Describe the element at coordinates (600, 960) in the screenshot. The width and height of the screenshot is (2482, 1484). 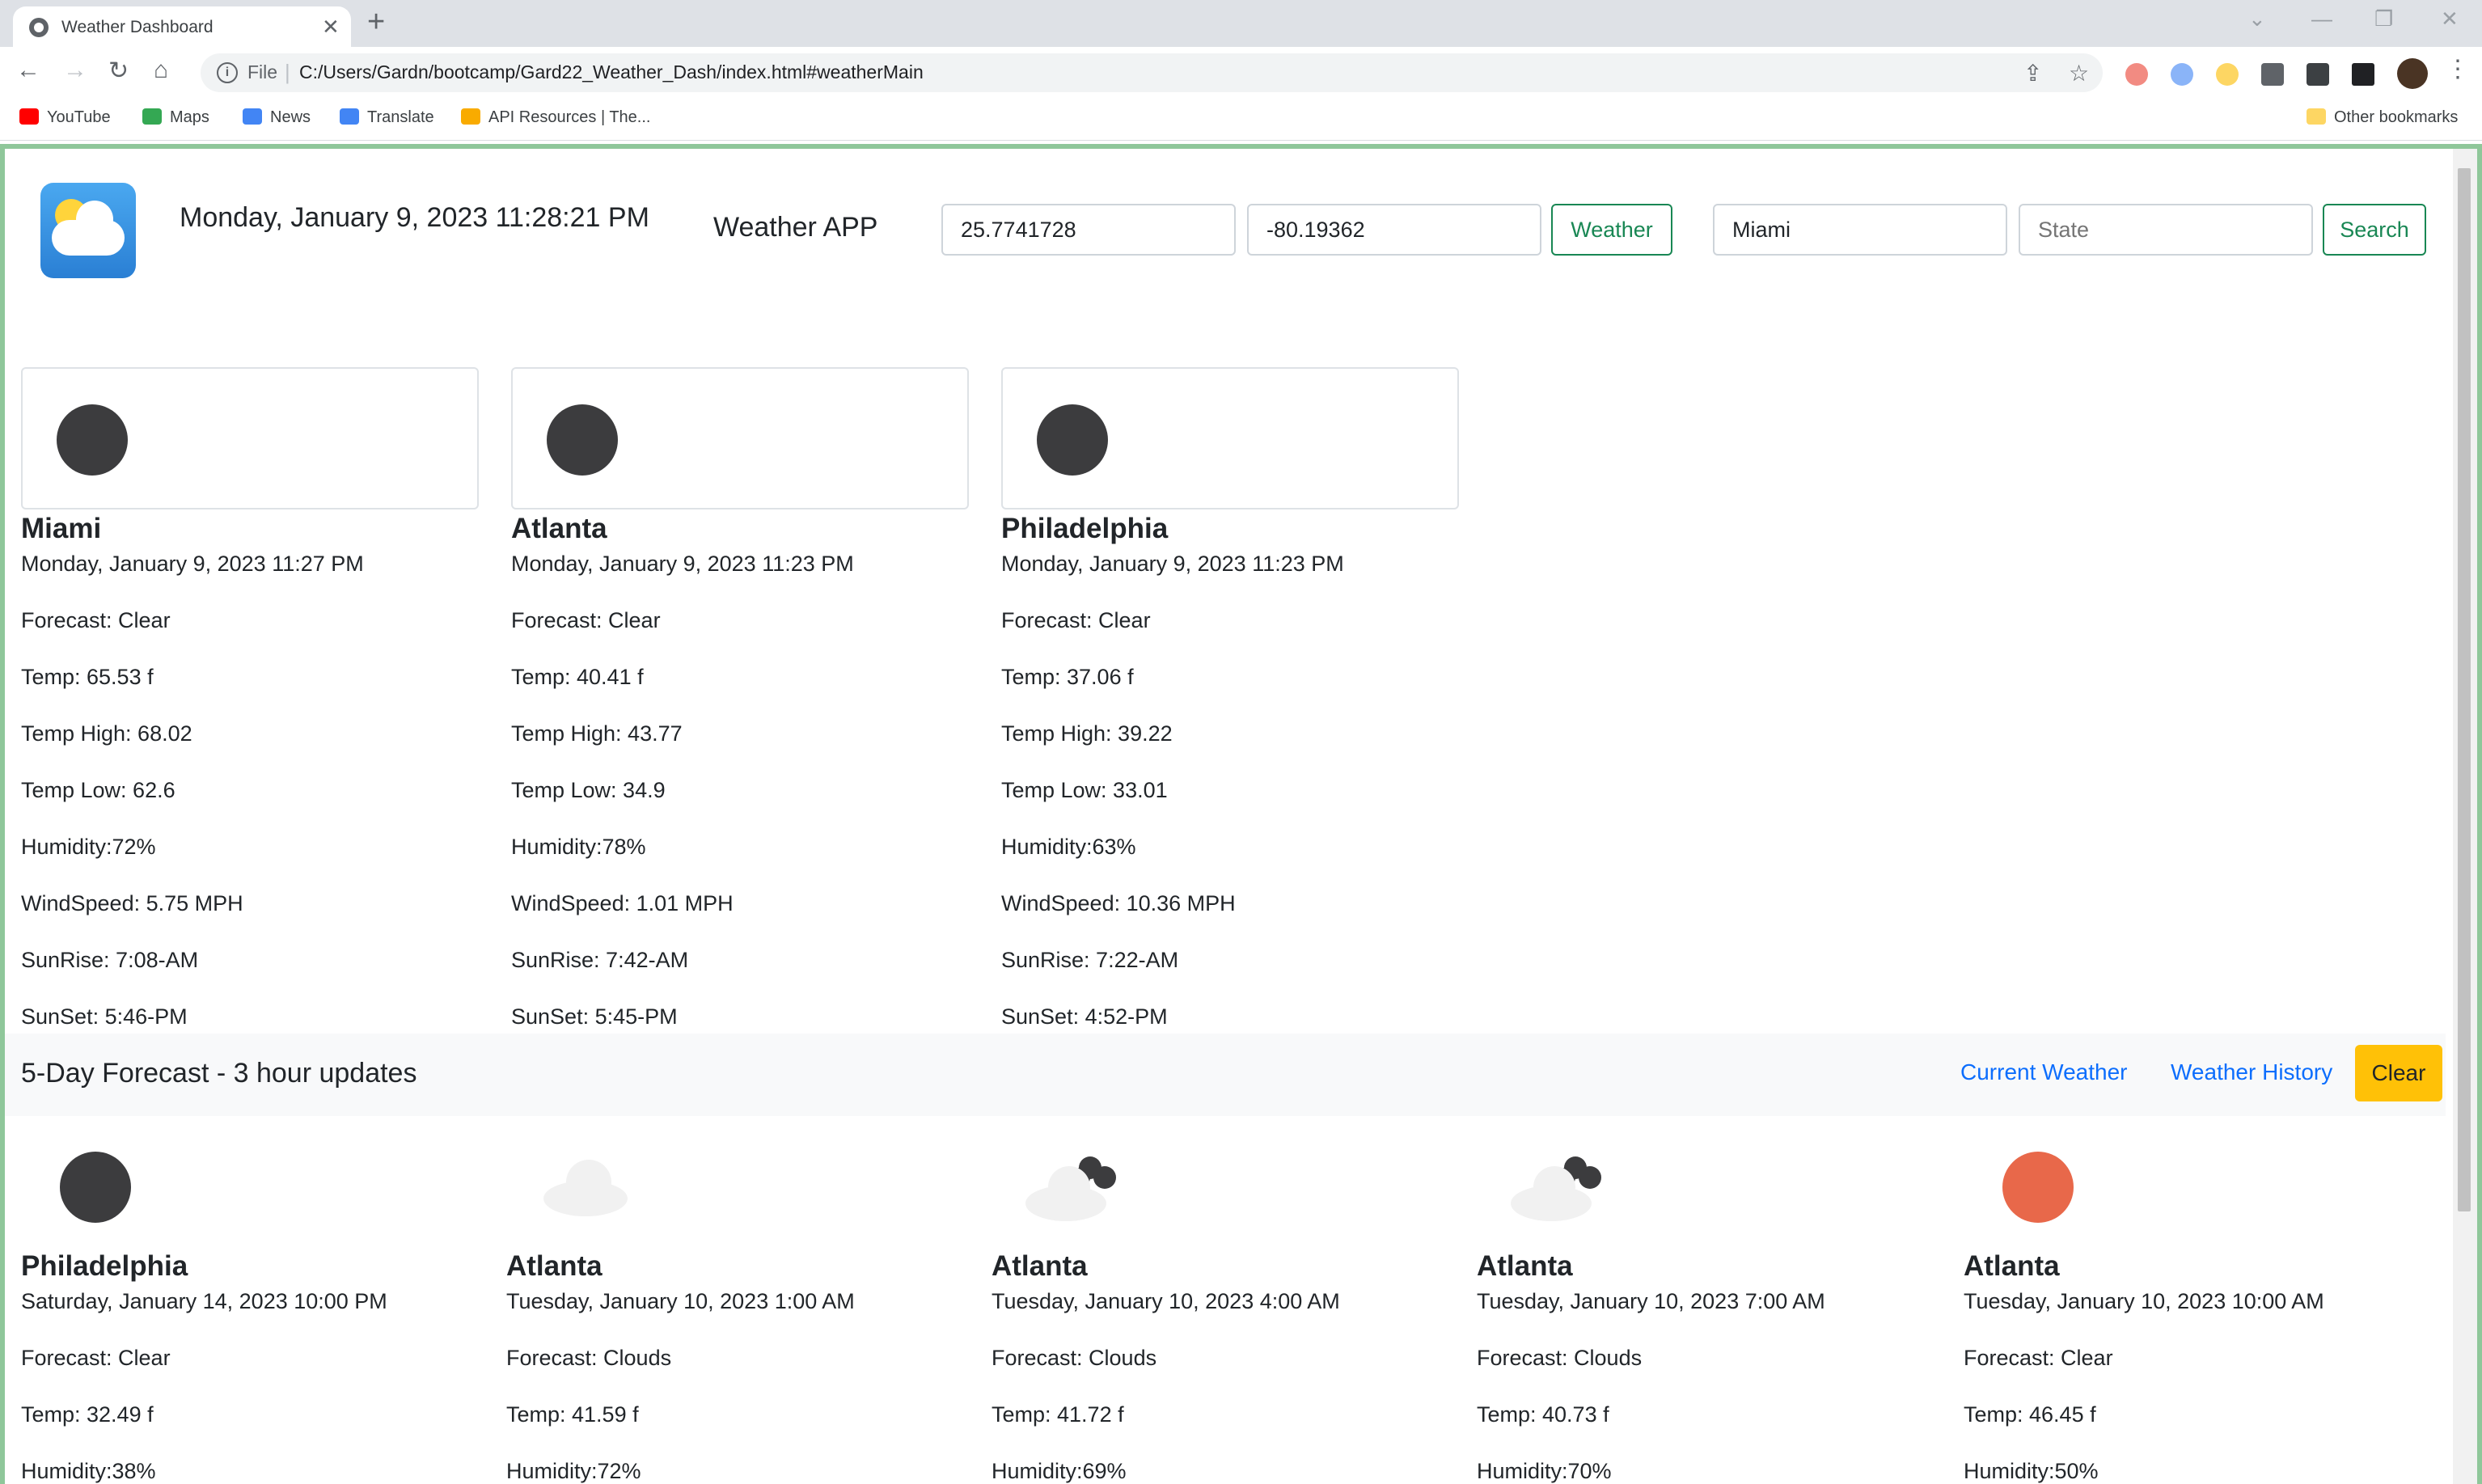
I see `sunrise-text: SunRise: 7:42-AM` at that location.